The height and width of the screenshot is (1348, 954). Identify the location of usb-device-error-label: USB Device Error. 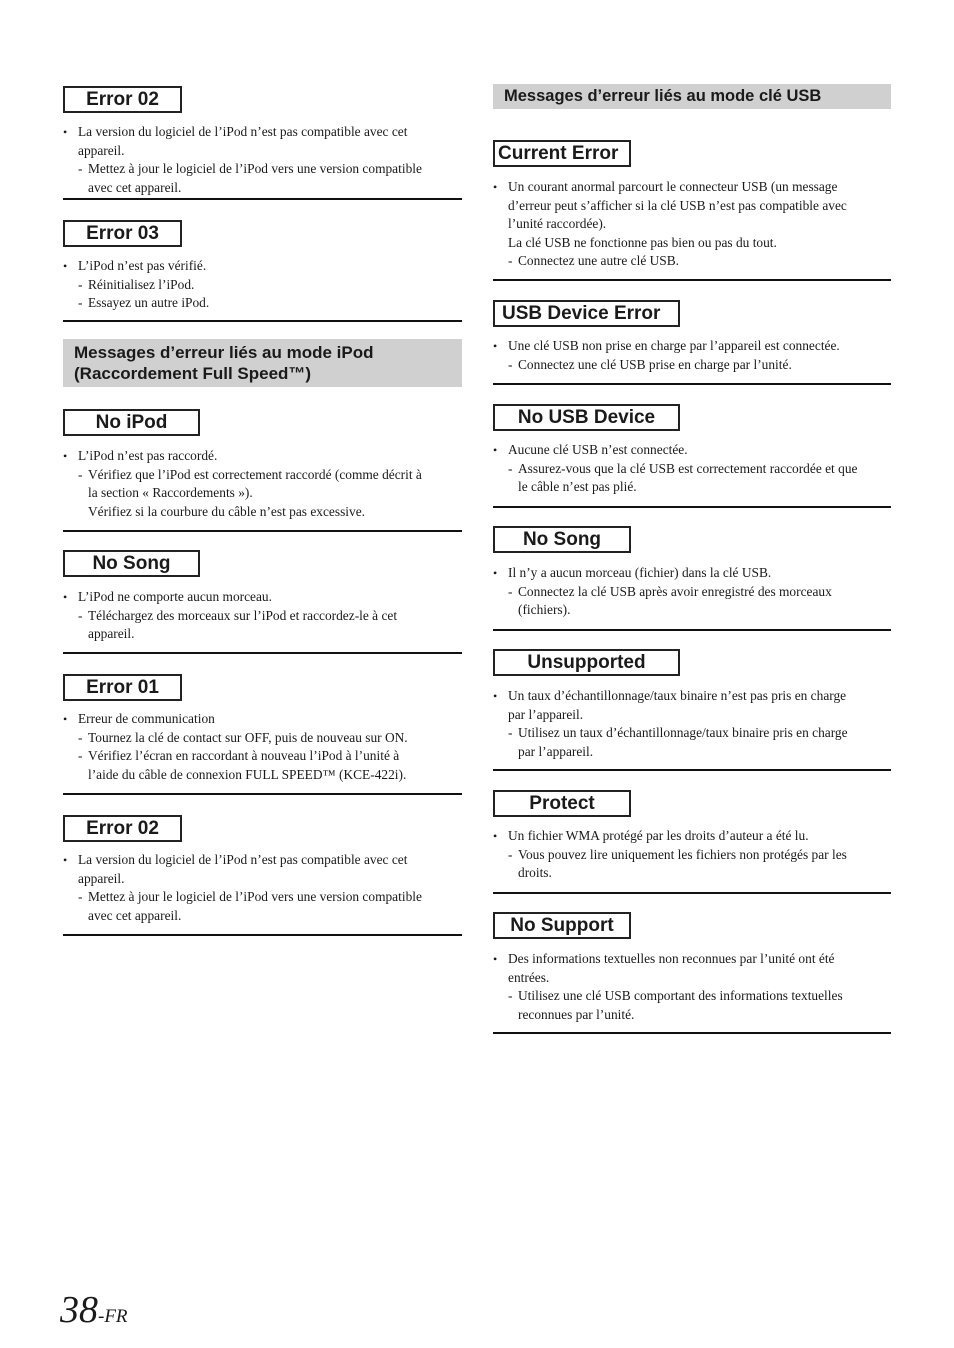
(586, 313).